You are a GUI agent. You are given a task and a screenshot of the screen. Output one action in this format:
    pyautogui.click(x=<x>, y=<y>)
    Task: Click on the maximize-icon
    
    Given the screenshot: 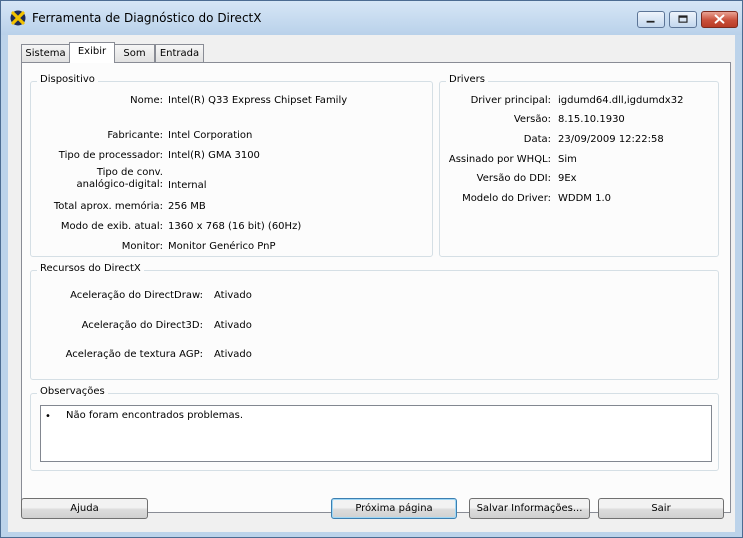 What is the action you would take?
    pyautogui.click(x=683, y=19)
    